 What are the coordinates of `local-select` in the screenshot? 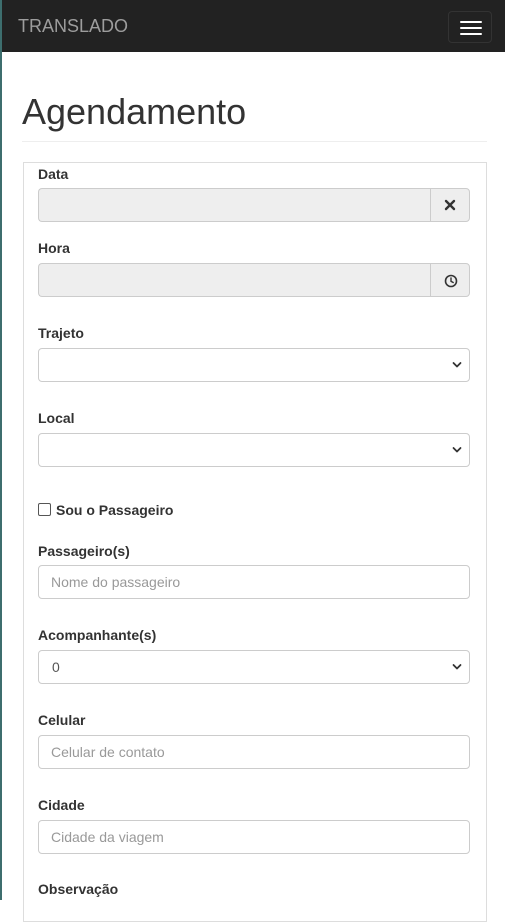 It's located at (254, 450).